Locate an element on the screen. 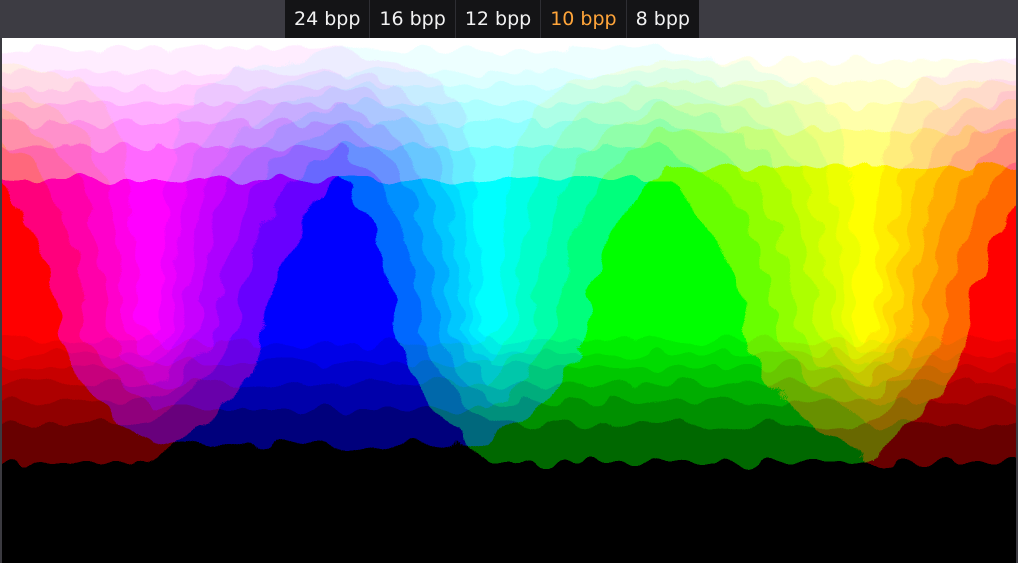 Image resolution: width=1018 pixels, height=563 pixels. top-toolbar: 24 bpp 16 bpp 12 bpp 10 bpp 8 bpp is located at coordinates (509, 19).